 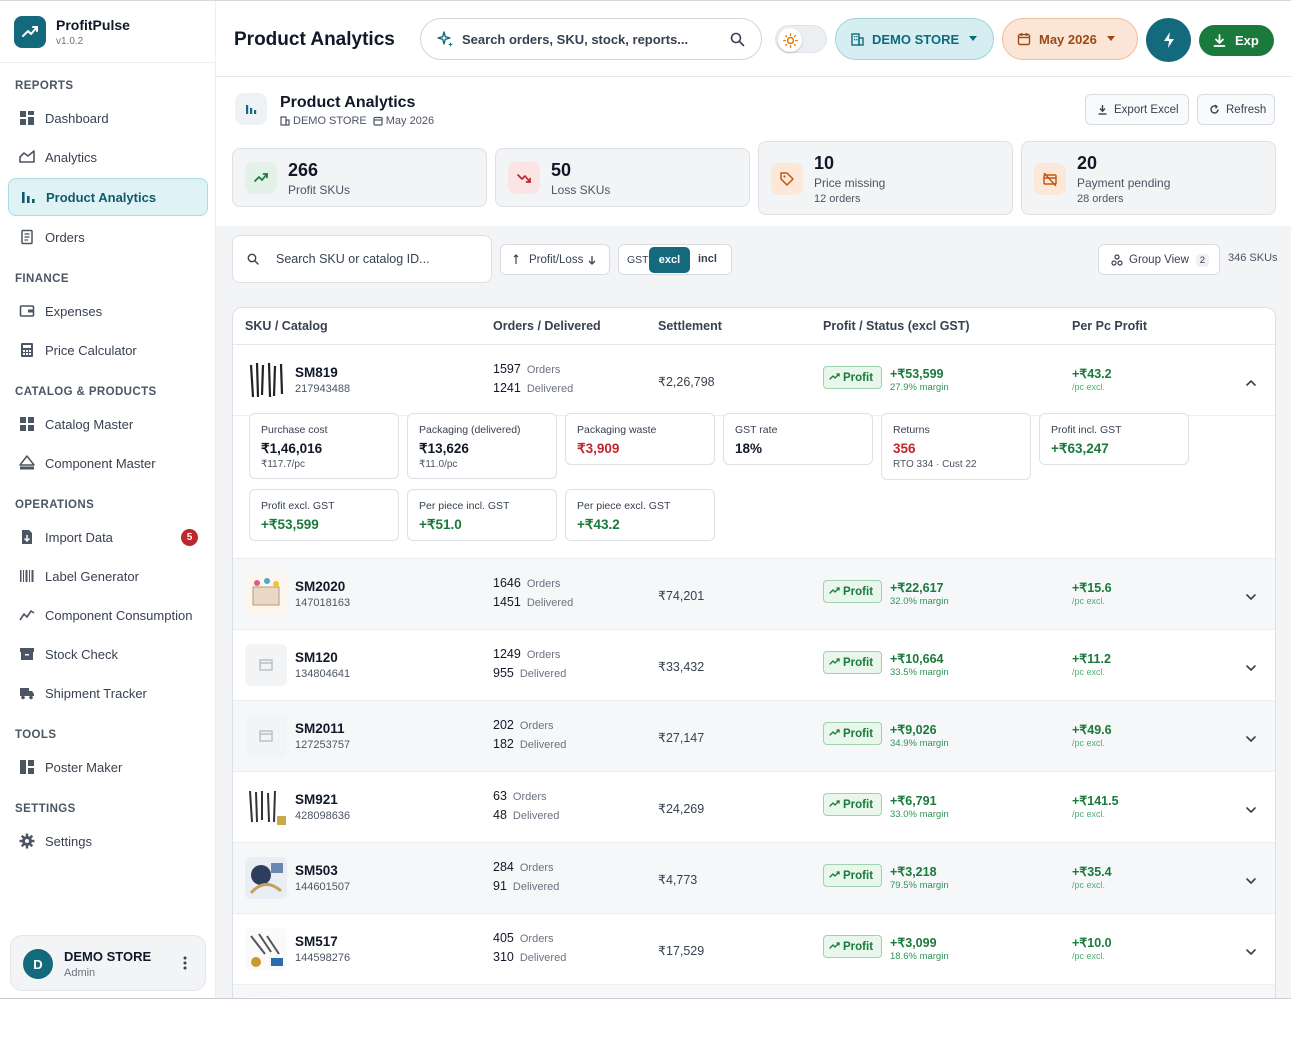 I want to click on sidebar-item-import-data: Import Data 5, so click(x=108, y=537).